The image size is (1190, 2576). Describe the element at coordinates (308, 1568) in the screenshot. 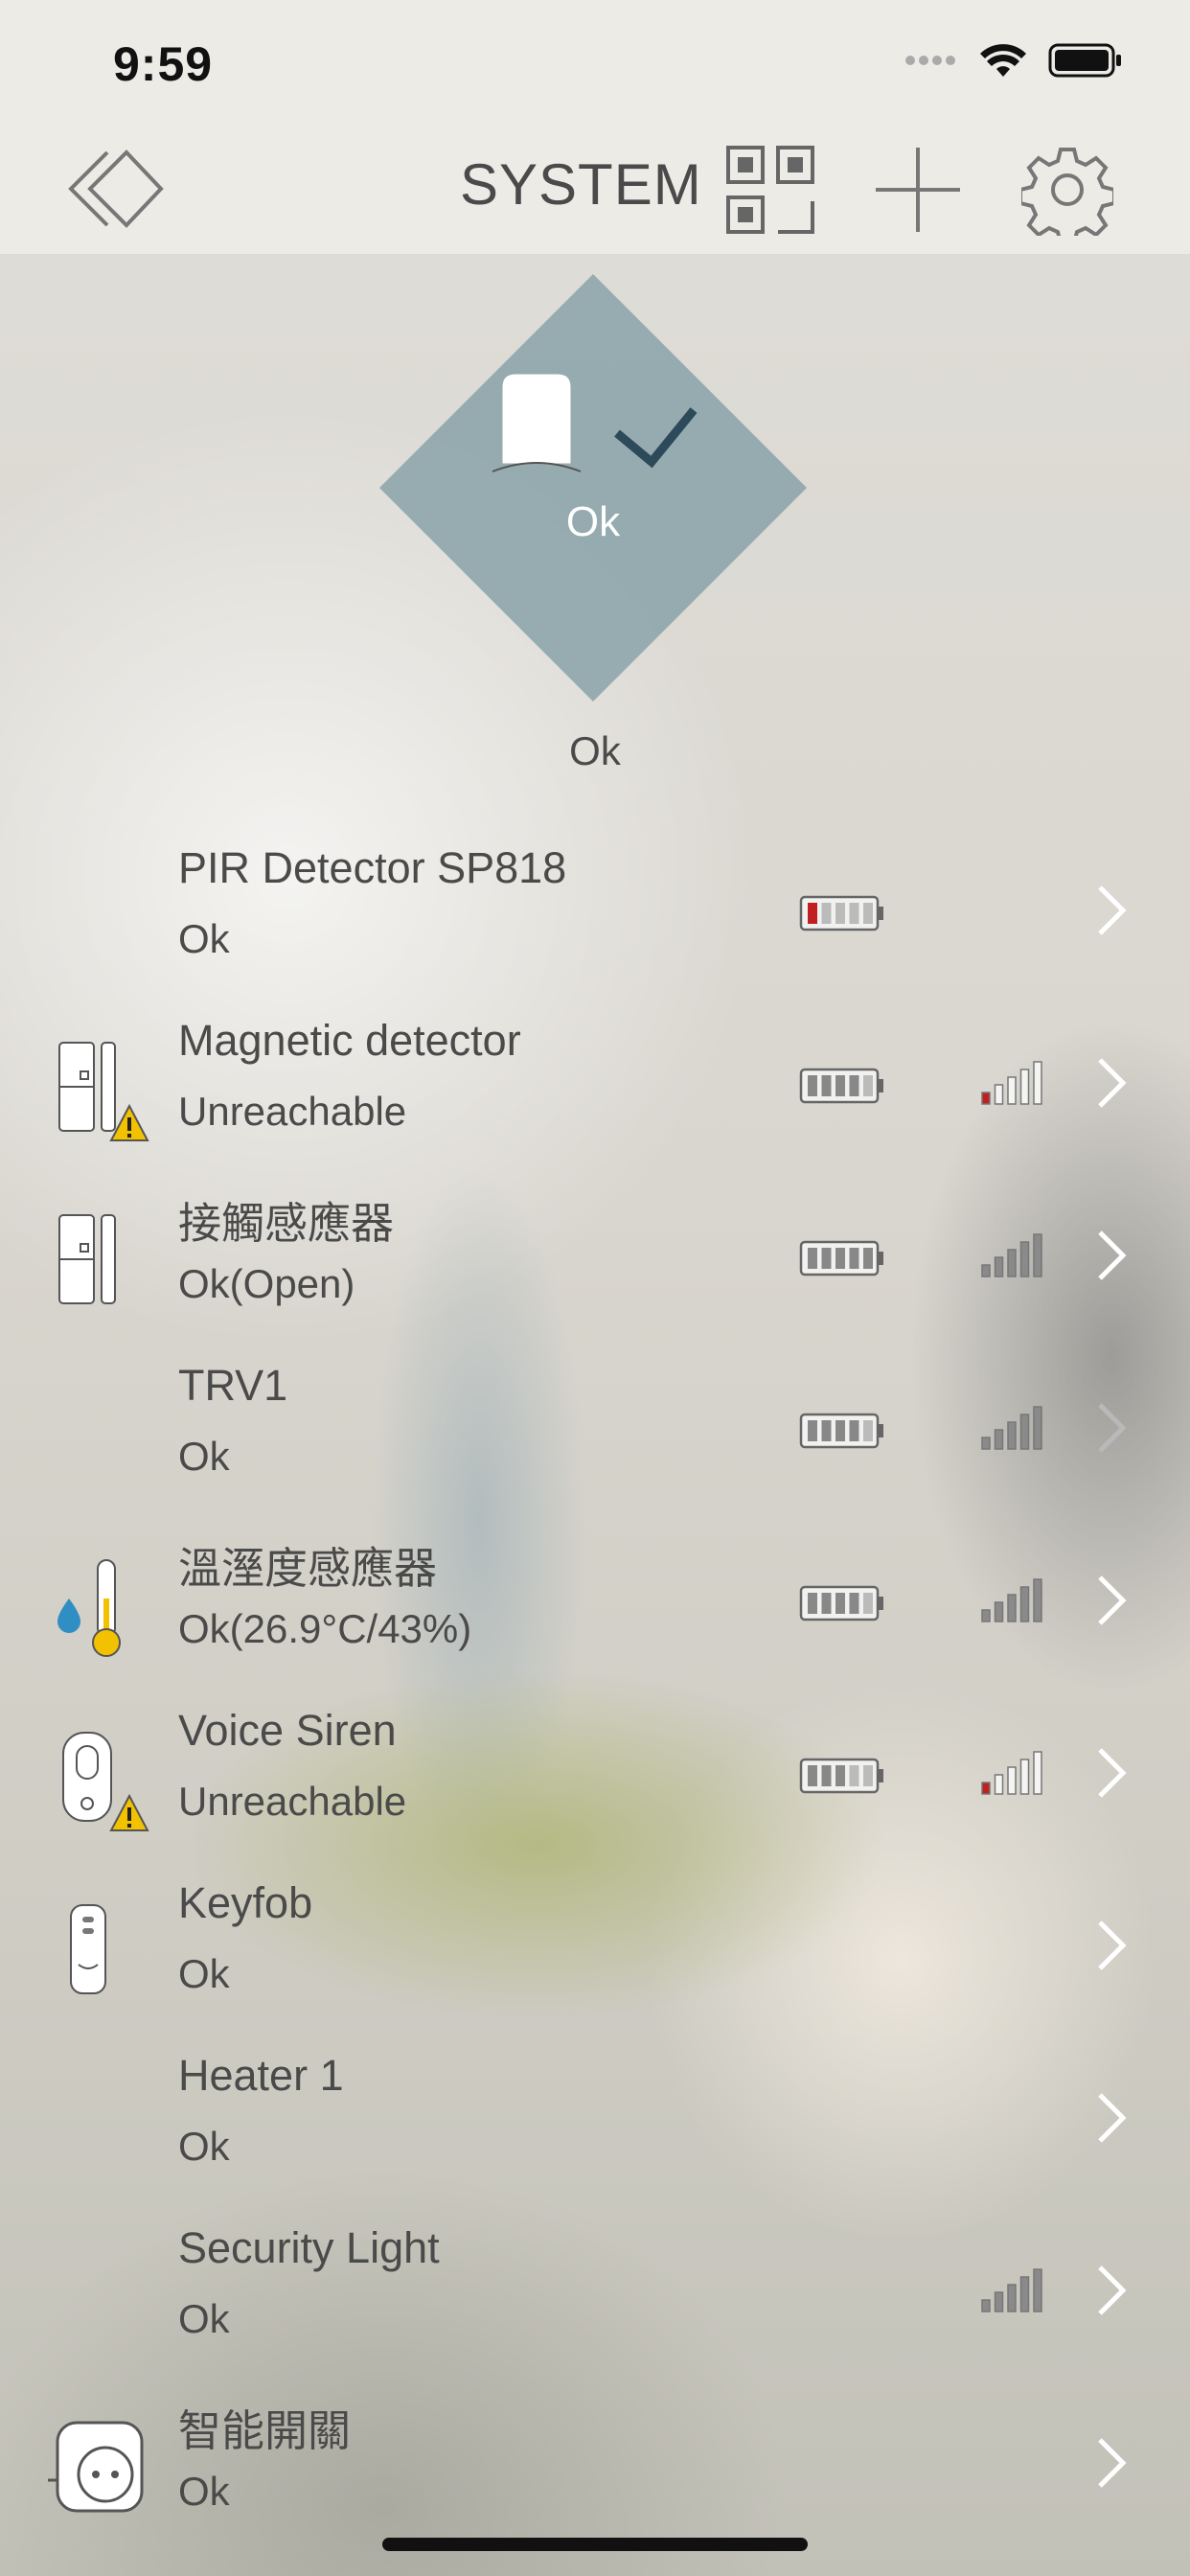

I see `device-name: 溫溼度感應器` at that location.